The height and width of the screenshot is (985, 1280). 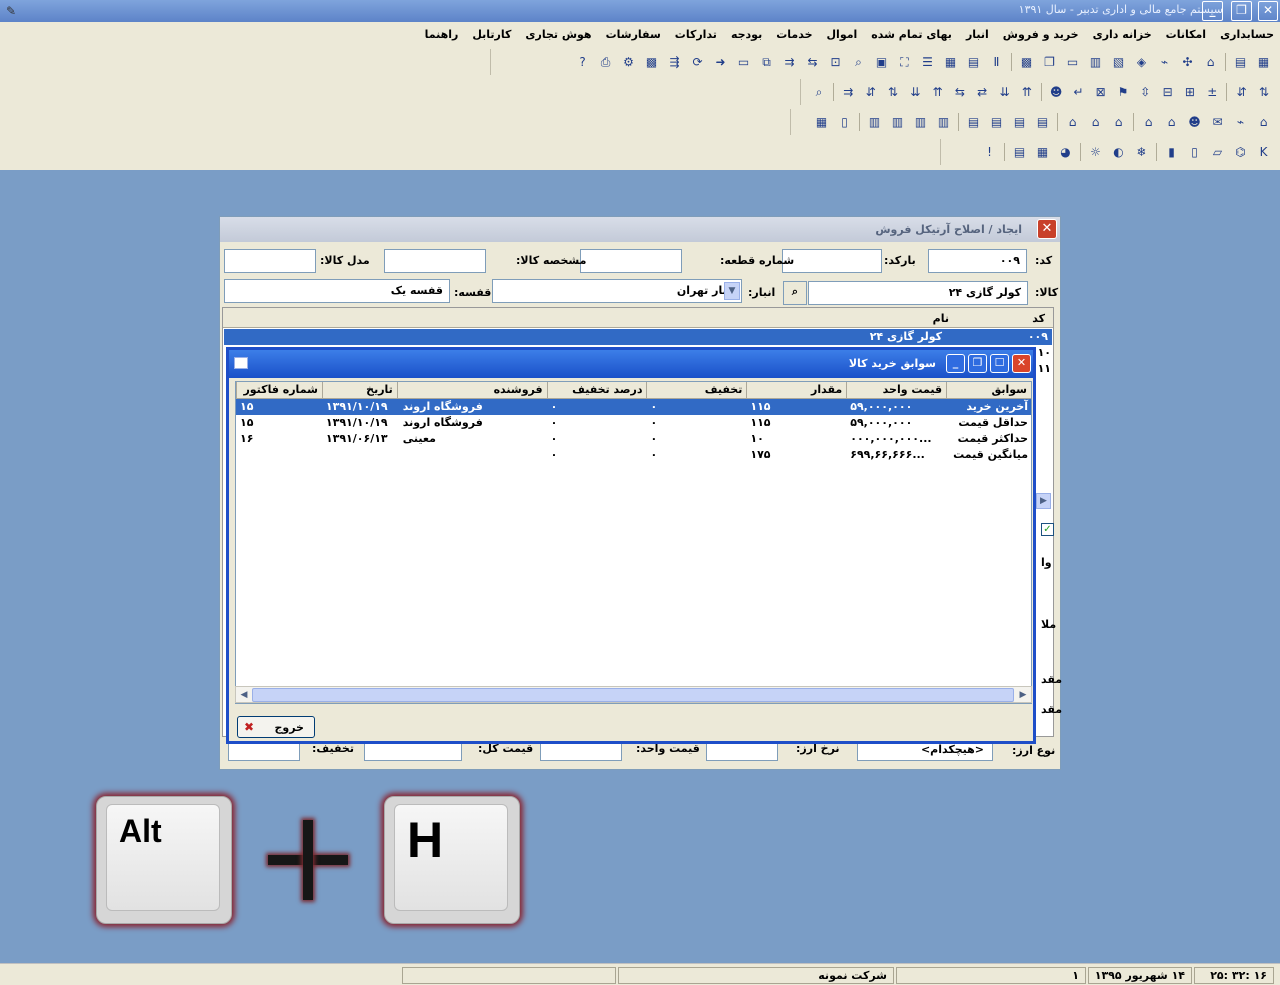 I want to click on sheet-icon: ▤, so click(x=973, y=62).